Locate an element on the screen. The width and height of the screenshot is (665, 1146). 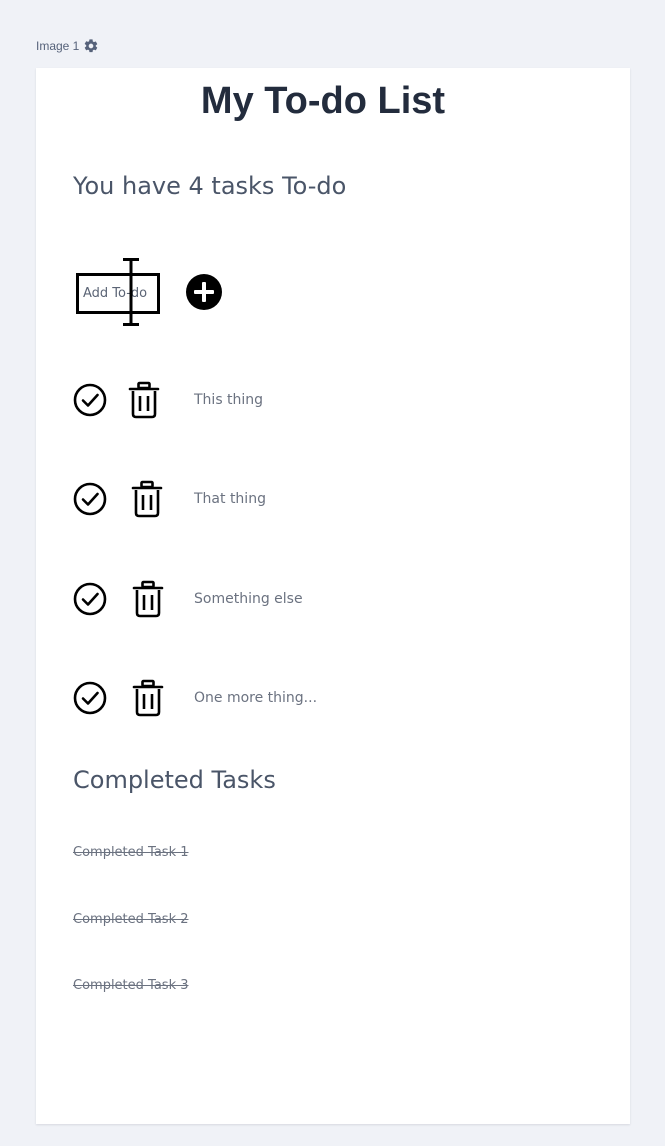
add-todo-button is located at coordinates (204, 292).